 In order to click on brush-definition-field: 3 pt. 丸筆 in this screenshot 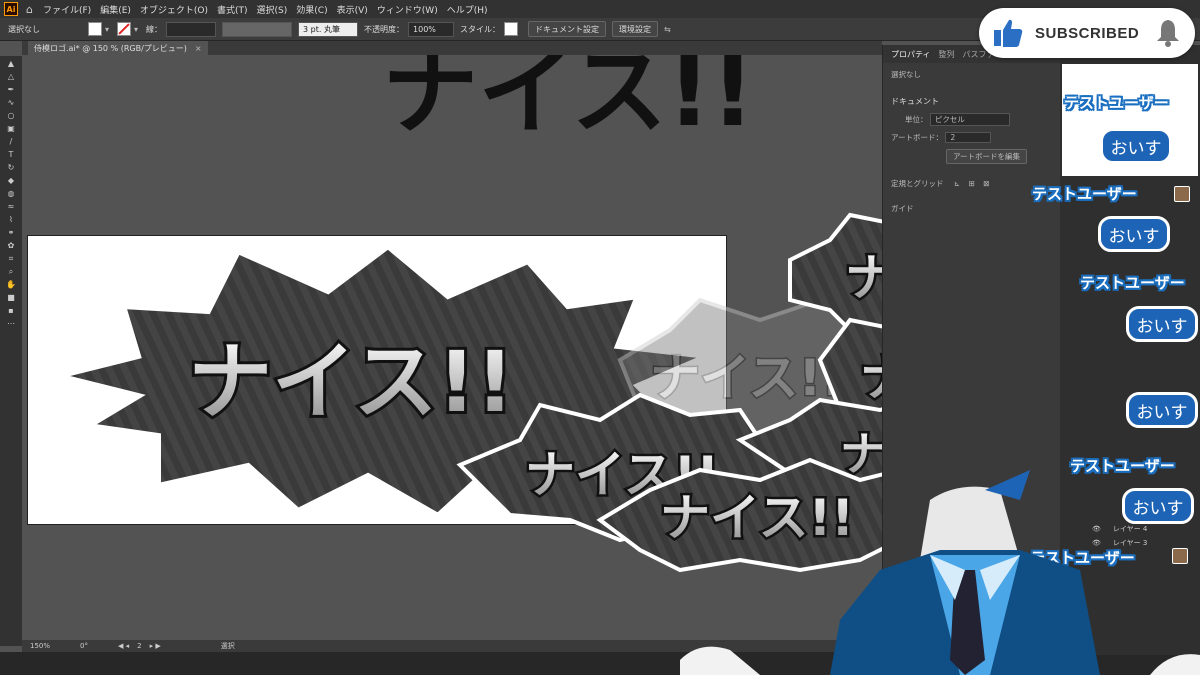, I will do `click(328, 29)`.